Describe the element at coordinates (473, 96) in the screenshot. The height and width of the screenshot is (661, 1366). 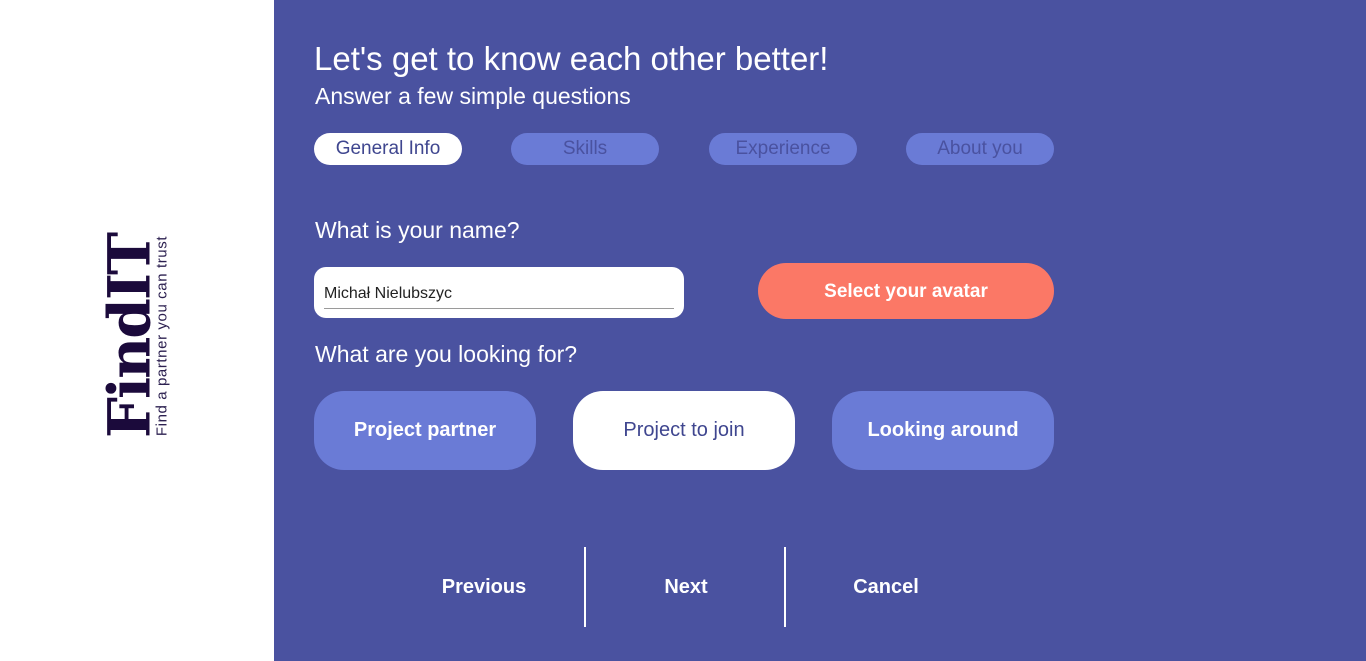
I see `page-subtitle: Answer a few simple questions` at that location.